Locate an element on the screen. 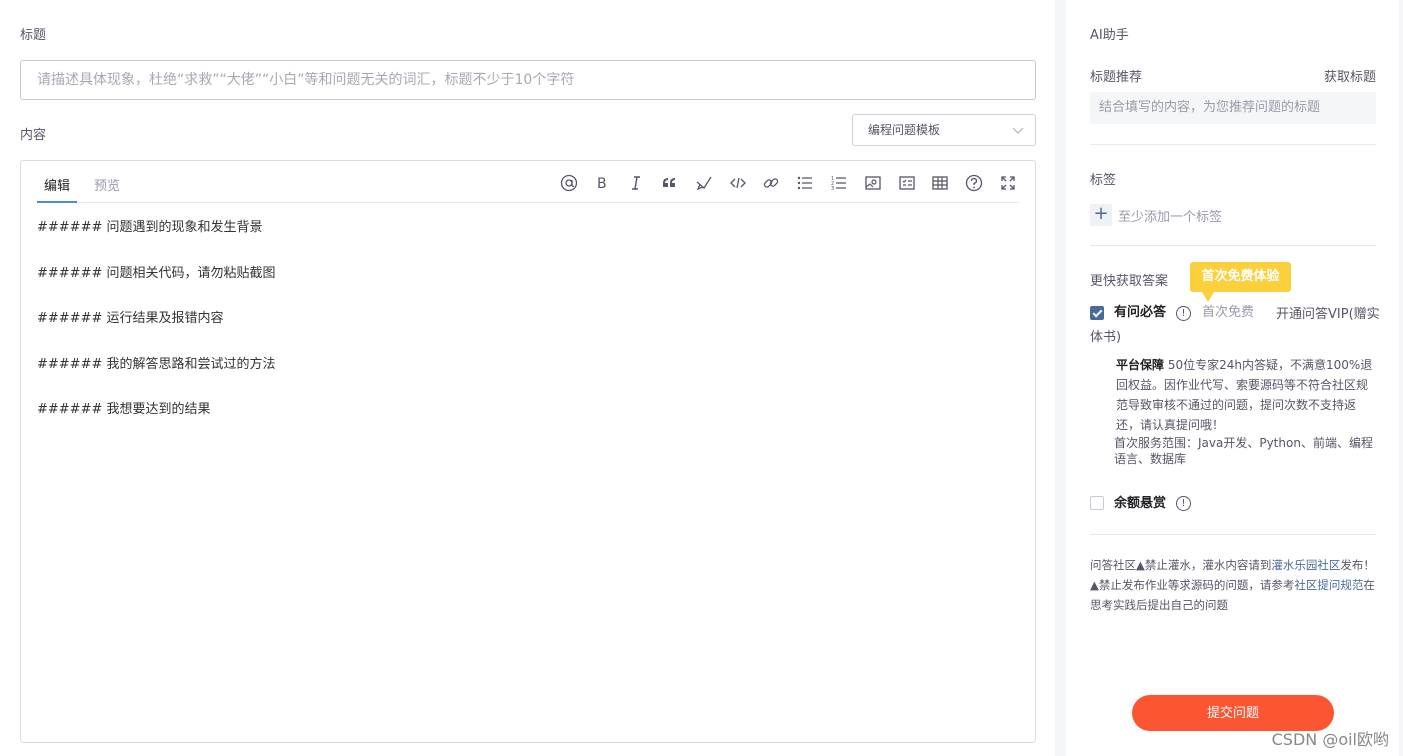  tab-preview: 预览 is located at coordinates (107, 184).